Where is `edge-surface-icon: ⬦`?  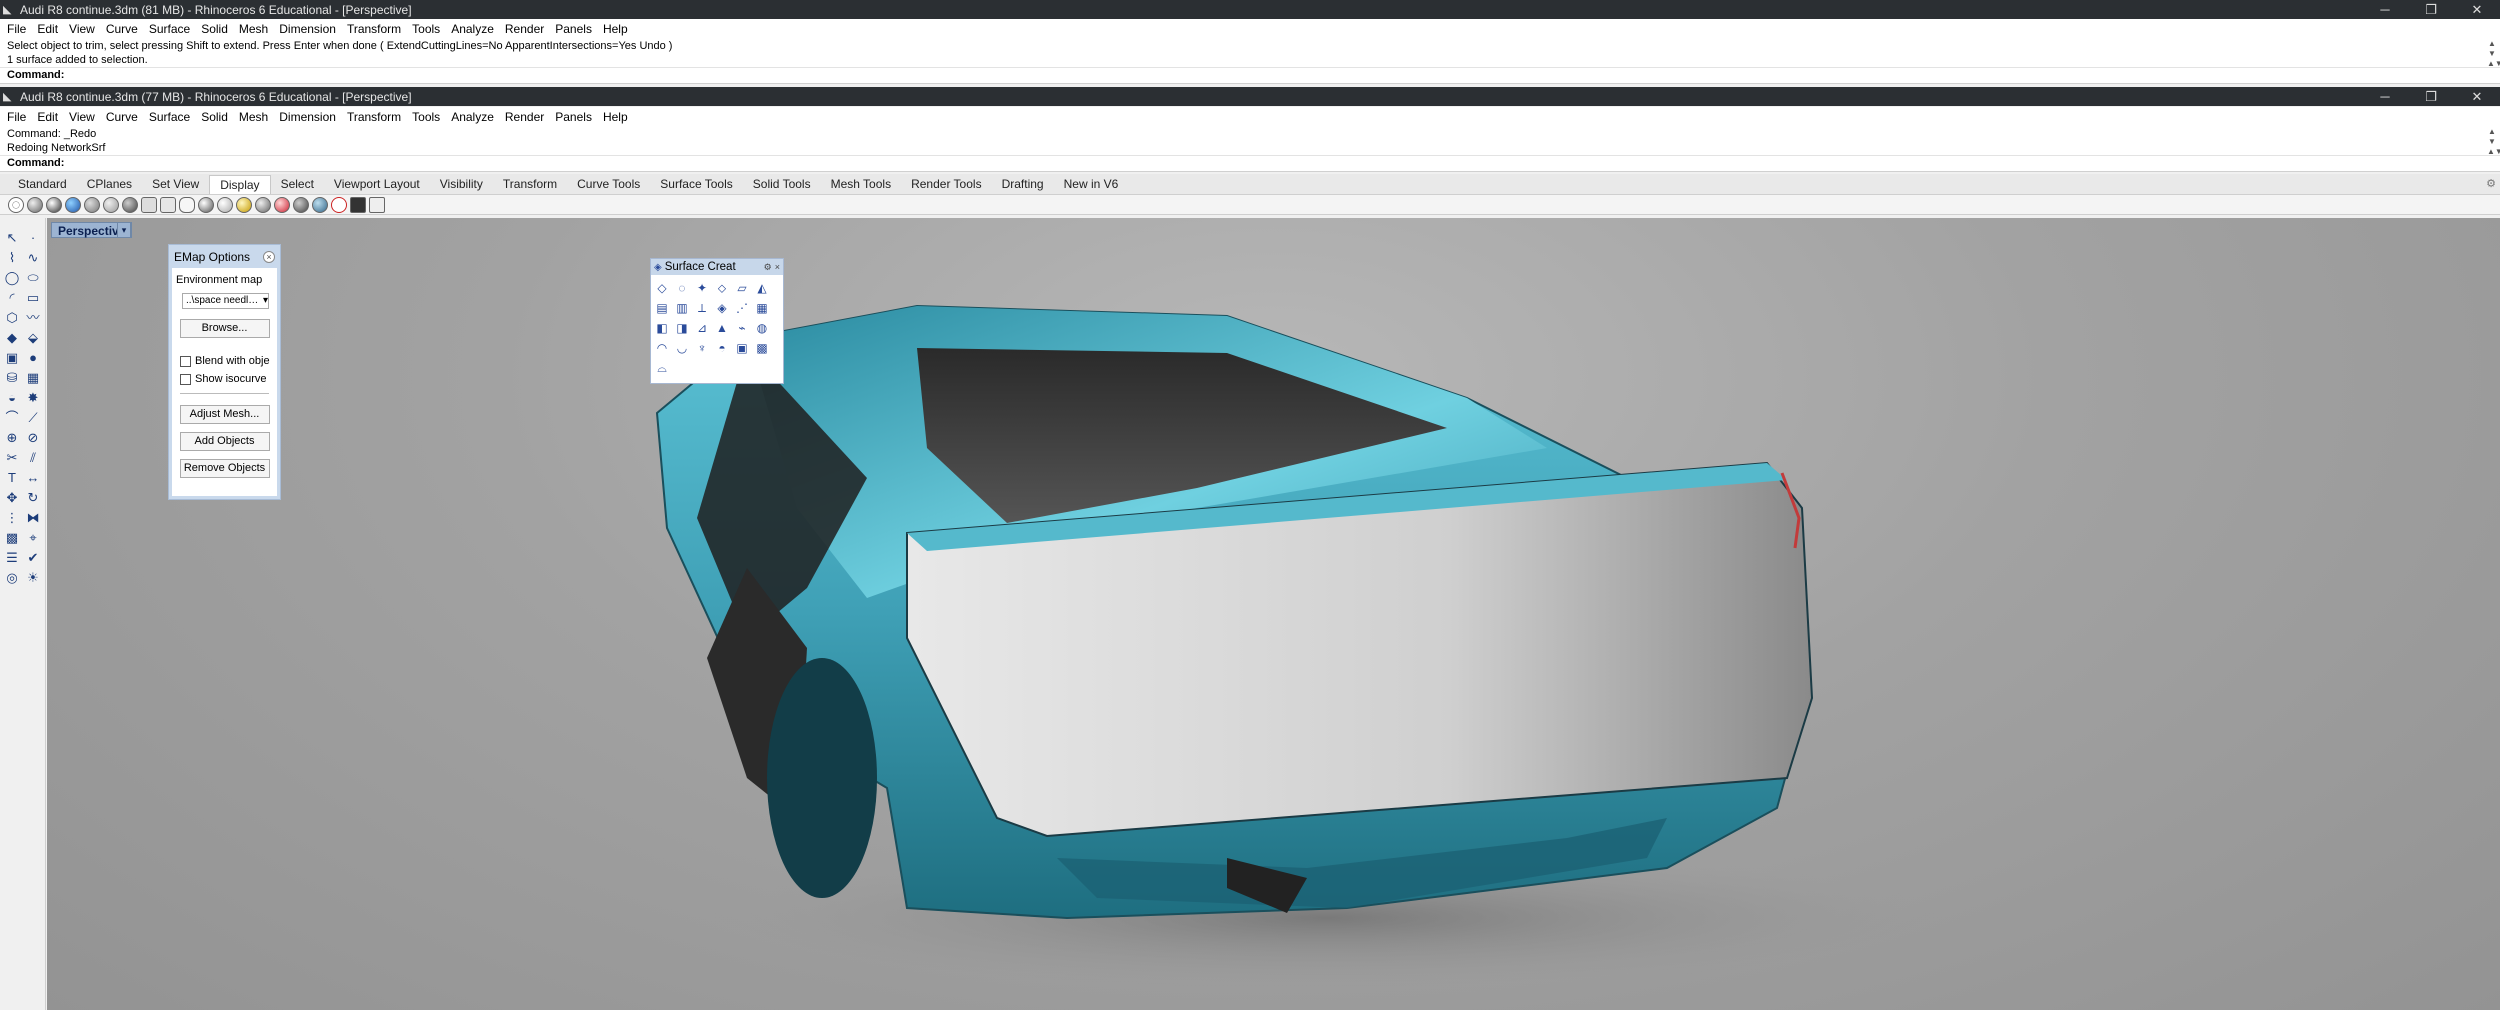
edge-surface-icon: ⬦ is located at coordinates (722, 288).